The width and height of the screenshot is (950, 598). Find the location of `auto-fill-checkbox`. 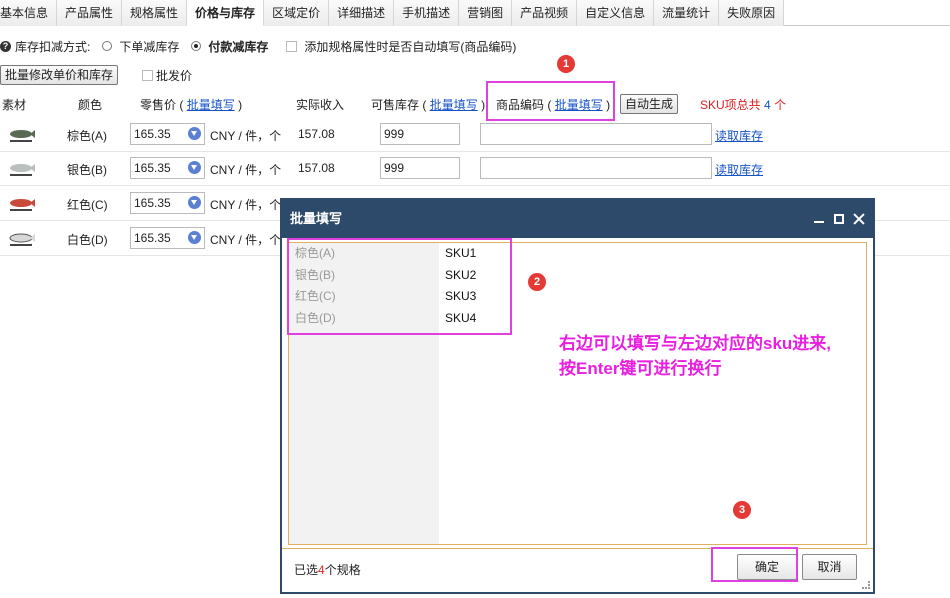

auto-fill-checkbox is located at coordinates (292, 46).